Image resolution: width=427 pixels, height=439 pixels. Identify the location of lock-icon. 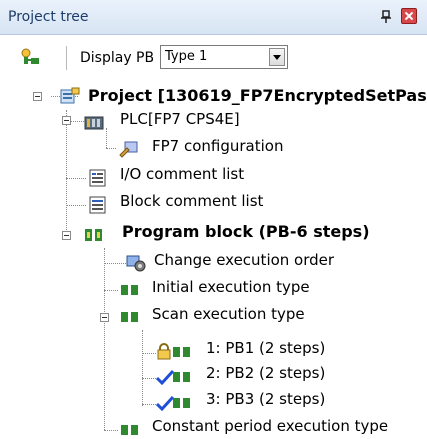
(164, 351).